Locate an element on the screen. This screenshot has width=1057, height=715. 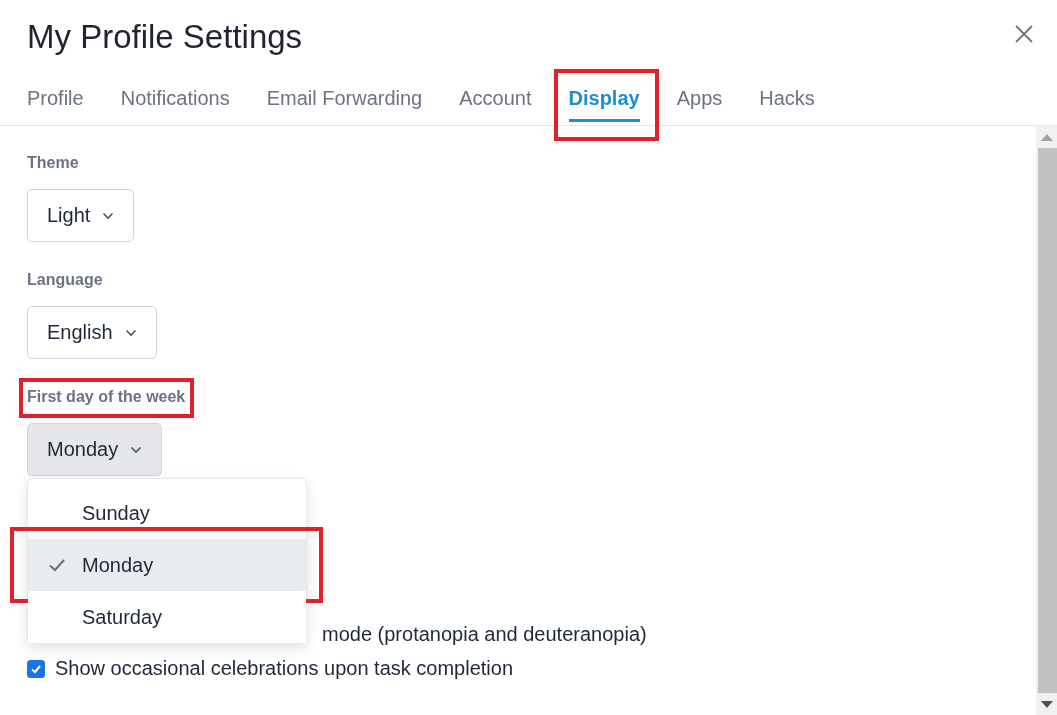
tab: Display is located at coordinates (604, 99).